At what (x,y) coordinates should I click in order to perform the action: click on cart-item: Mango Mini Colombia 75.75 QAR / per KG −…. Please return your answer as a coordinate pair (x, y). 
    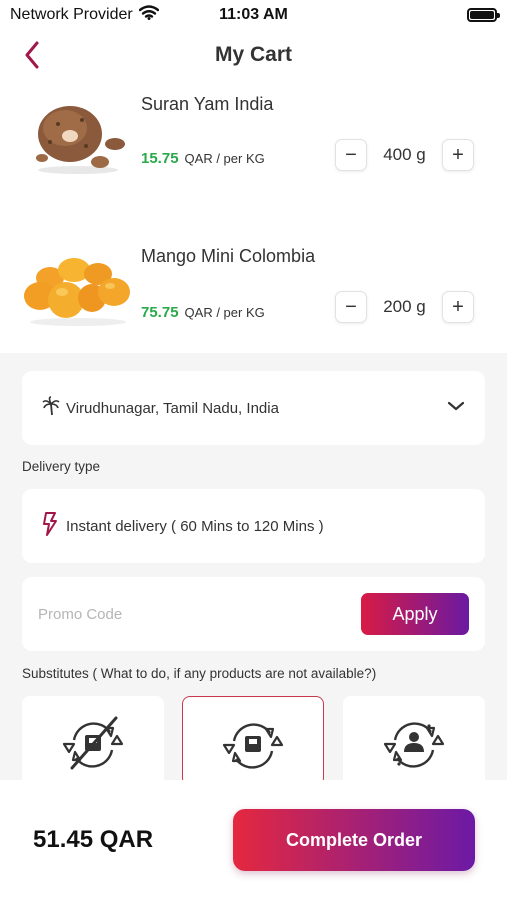
    Looking at the image, I should click on (253, 298).